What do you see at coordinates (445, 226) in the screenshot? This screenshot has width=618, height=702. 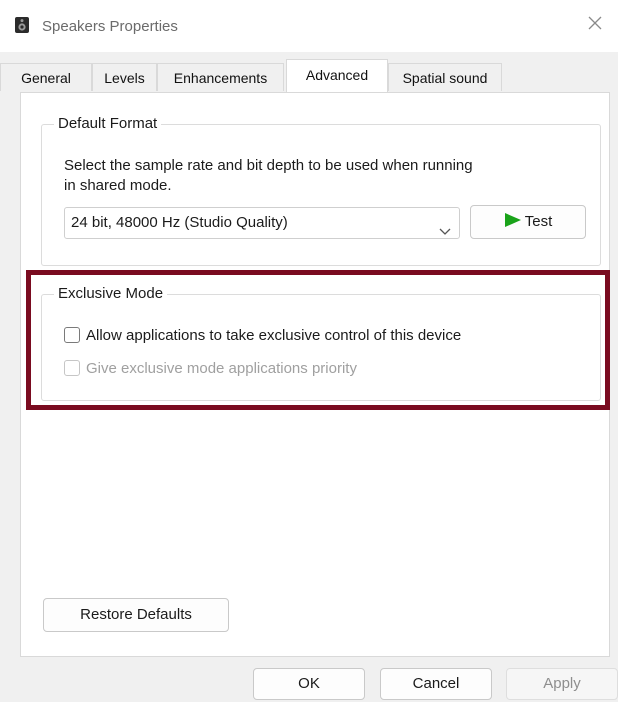 I see `chevron-down-icon` at bounding box center [445, 226].